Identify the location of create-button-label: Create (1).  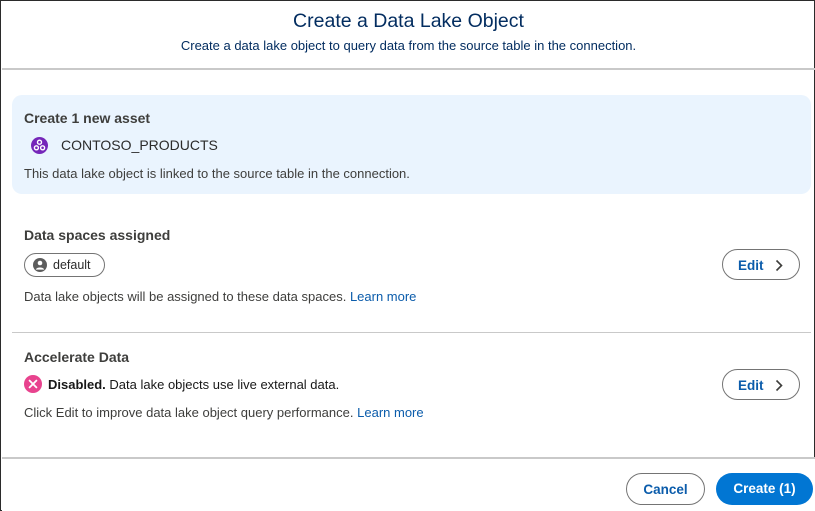
(764, 488).